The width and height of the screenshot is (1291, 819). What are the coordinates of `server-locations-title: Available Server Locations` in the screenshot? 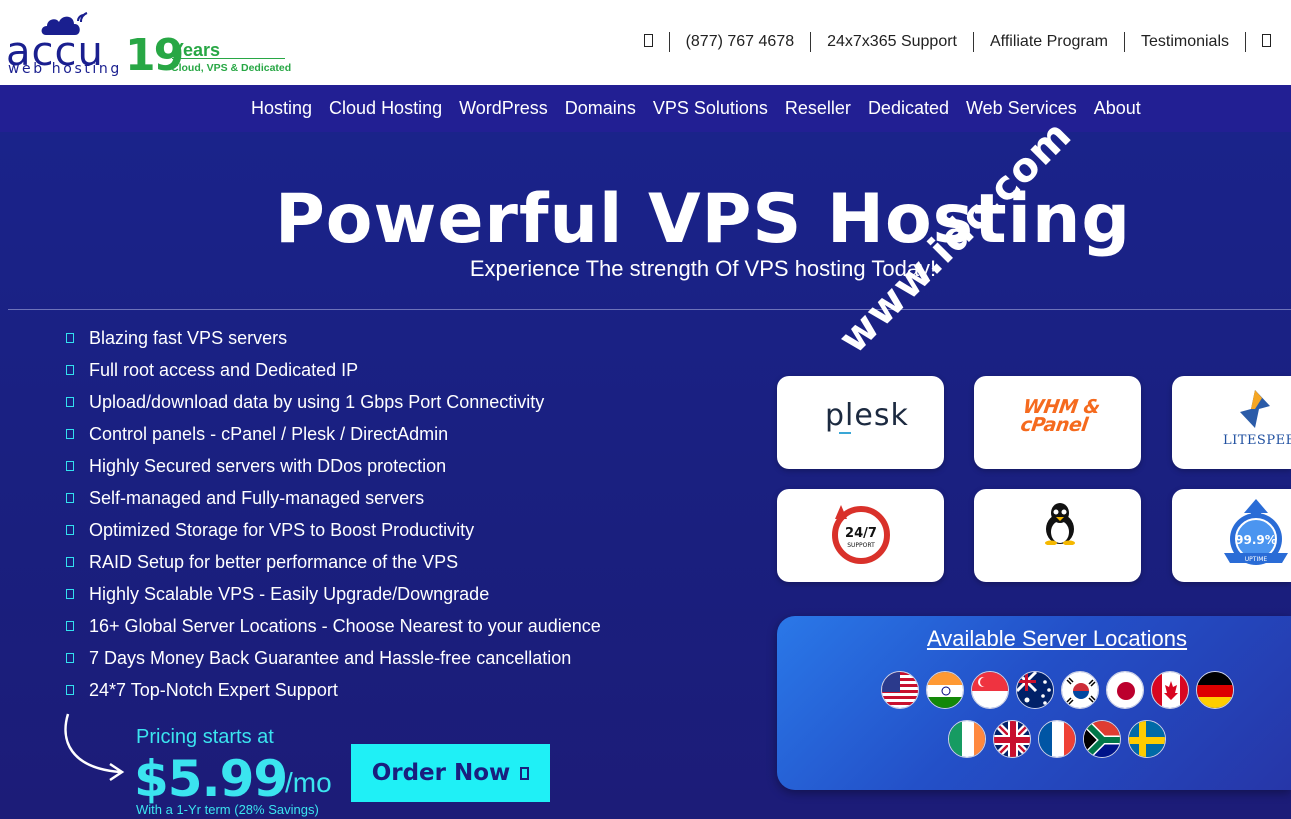 It's located at (1034, 639).